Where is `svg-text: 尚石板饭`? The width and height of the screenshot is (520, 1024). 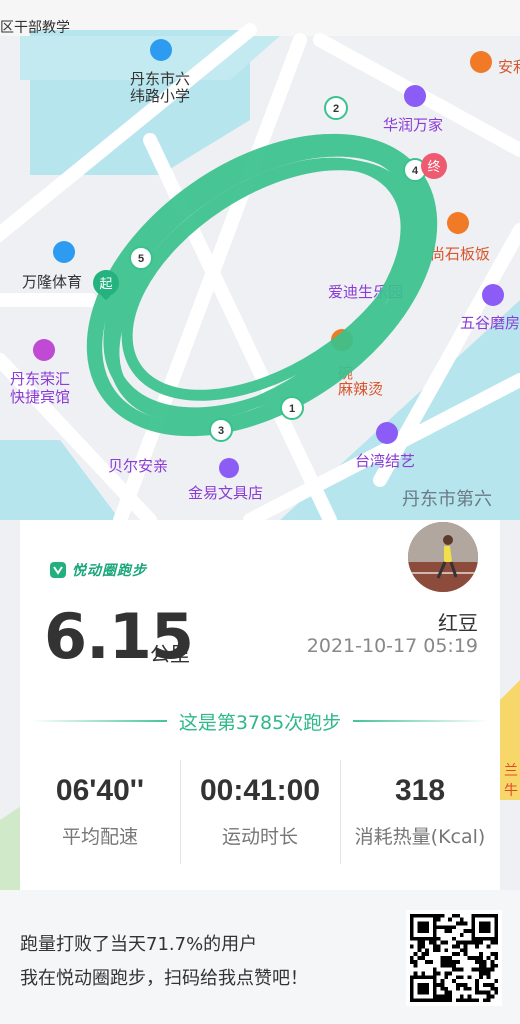 svg-text: 尚石板饭 is located at coordinates (460, 254).